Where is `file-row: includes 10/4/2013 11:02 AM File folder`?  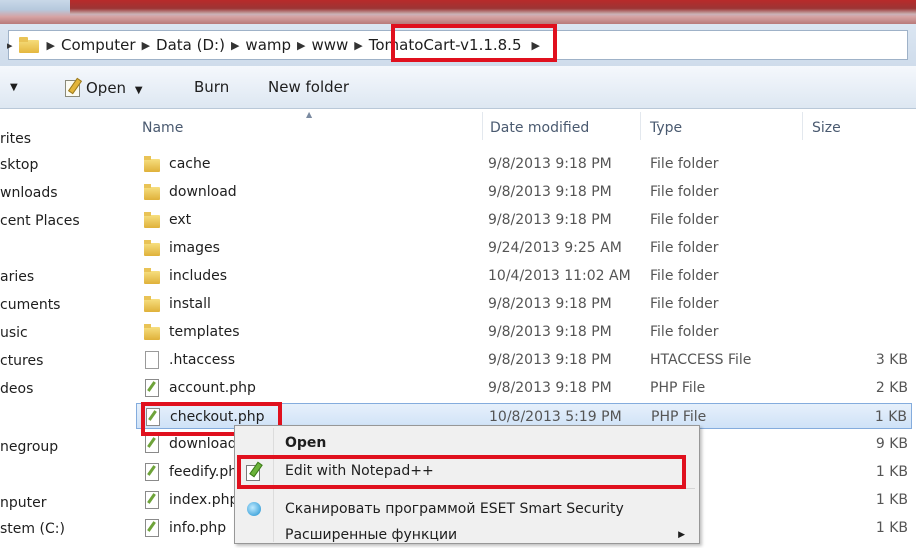 file-row: includes 10/4/2013 11:02 AM File folder is located at coordinates (524, 276).